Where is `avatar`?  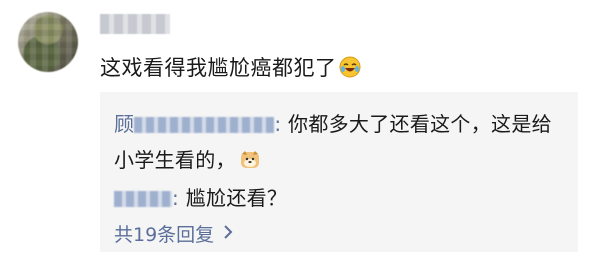
avatar is located at coordinates (48, 42).